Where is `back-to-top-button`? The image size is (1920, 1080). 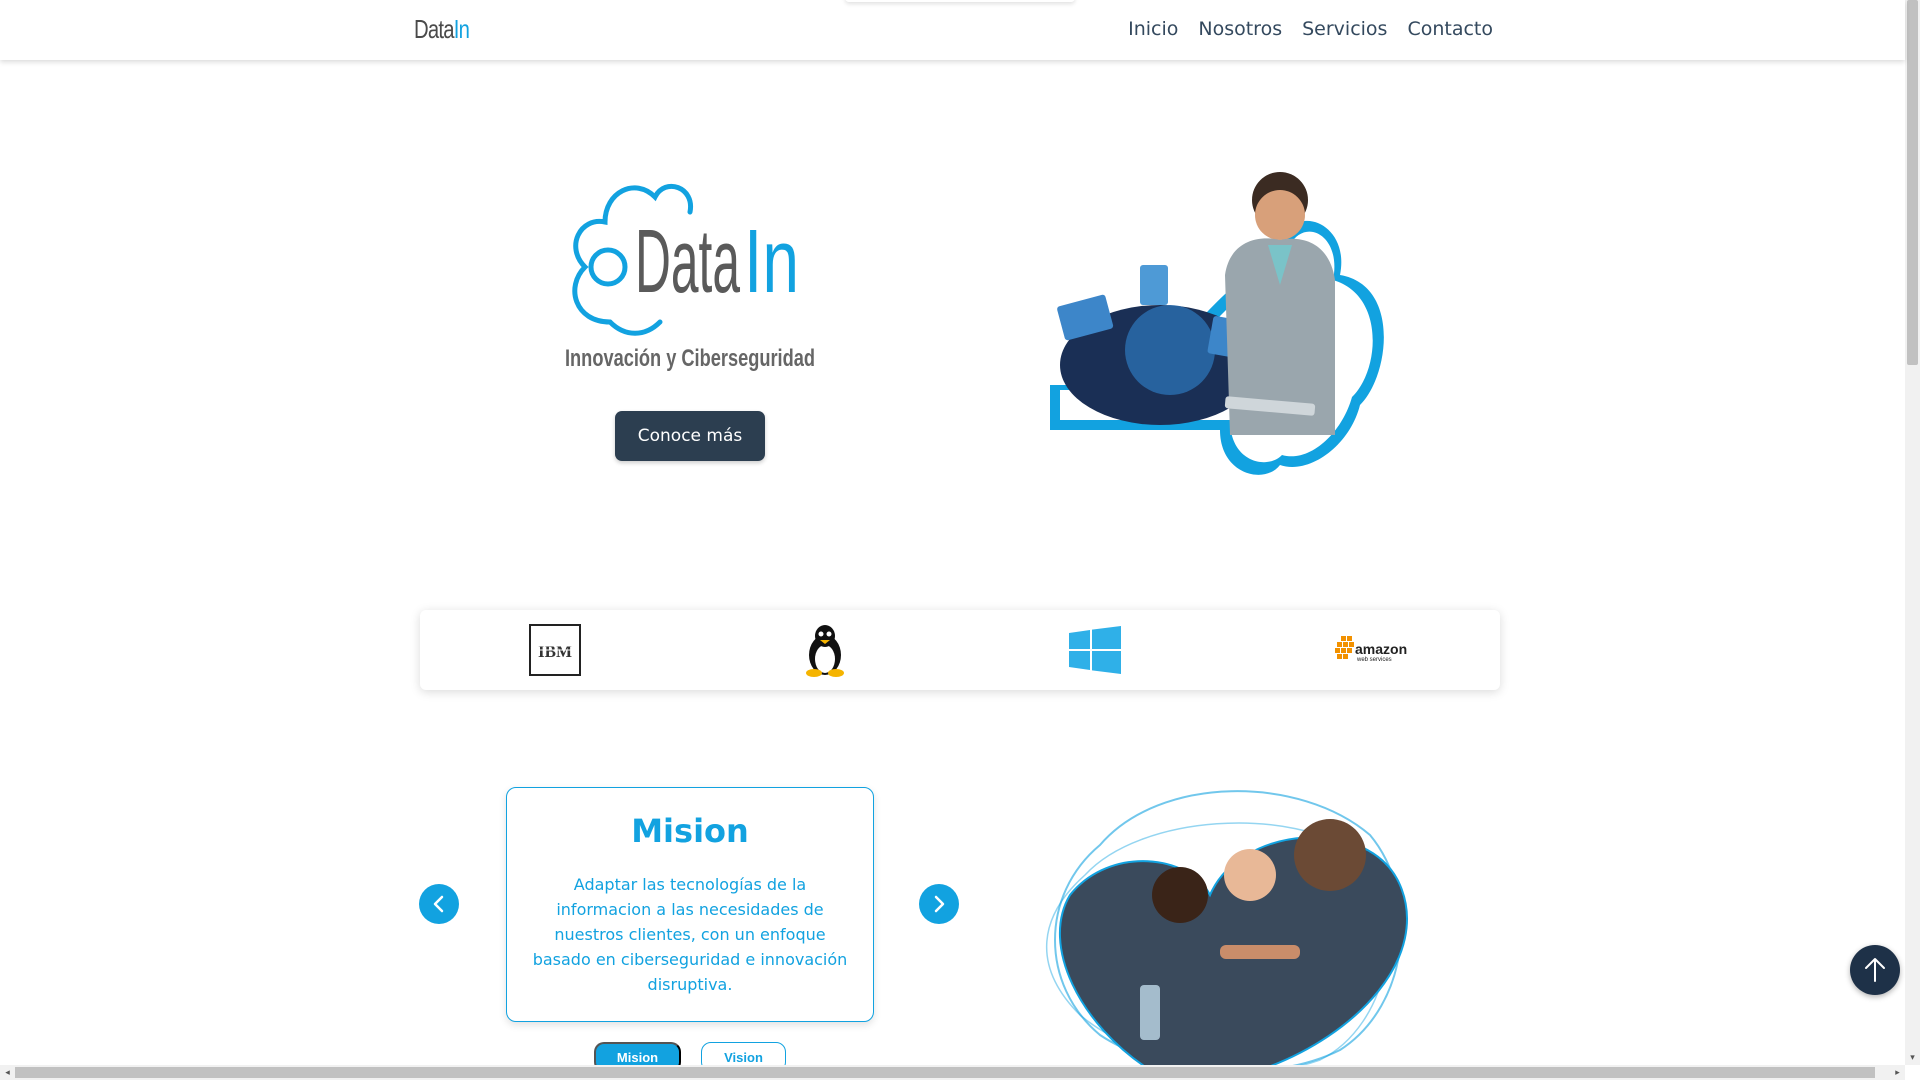 back-to-top-button is located at coordinates (1875, 970).